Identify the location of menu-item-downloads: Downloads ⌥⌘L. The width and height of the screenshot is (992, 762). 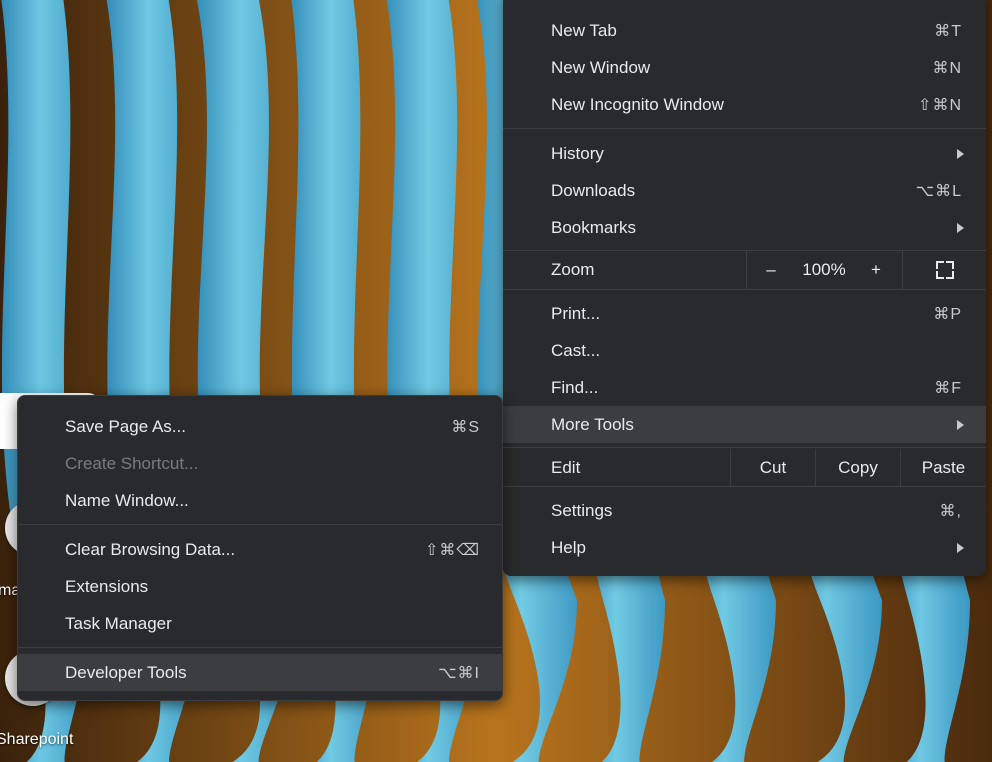
(744, 190).